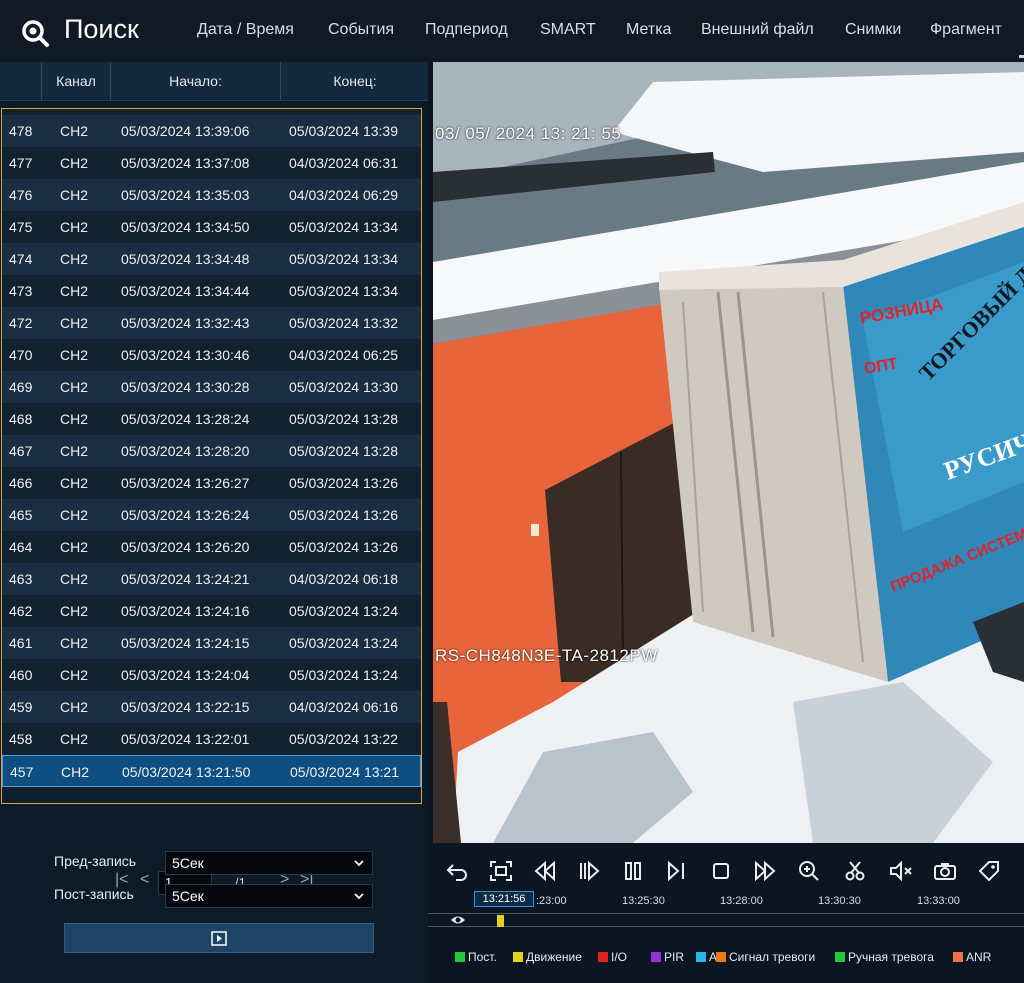 The width and height of the screenshot is (1024, 983). What do you see at coordinates (185, 515) in the screenshot?
I see `row-start-time: 05/03/2024 13:26:24` at bounding box center [185, 515].